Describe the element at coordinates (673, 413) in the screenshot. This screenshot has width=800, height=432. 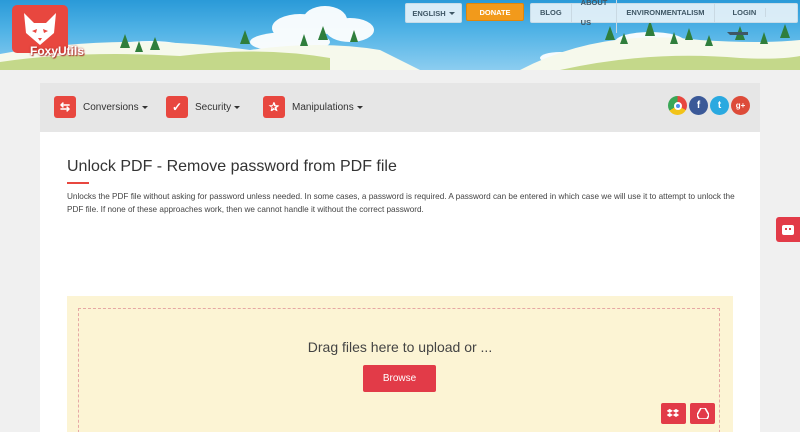
I see `dropbox-icon` at that location.